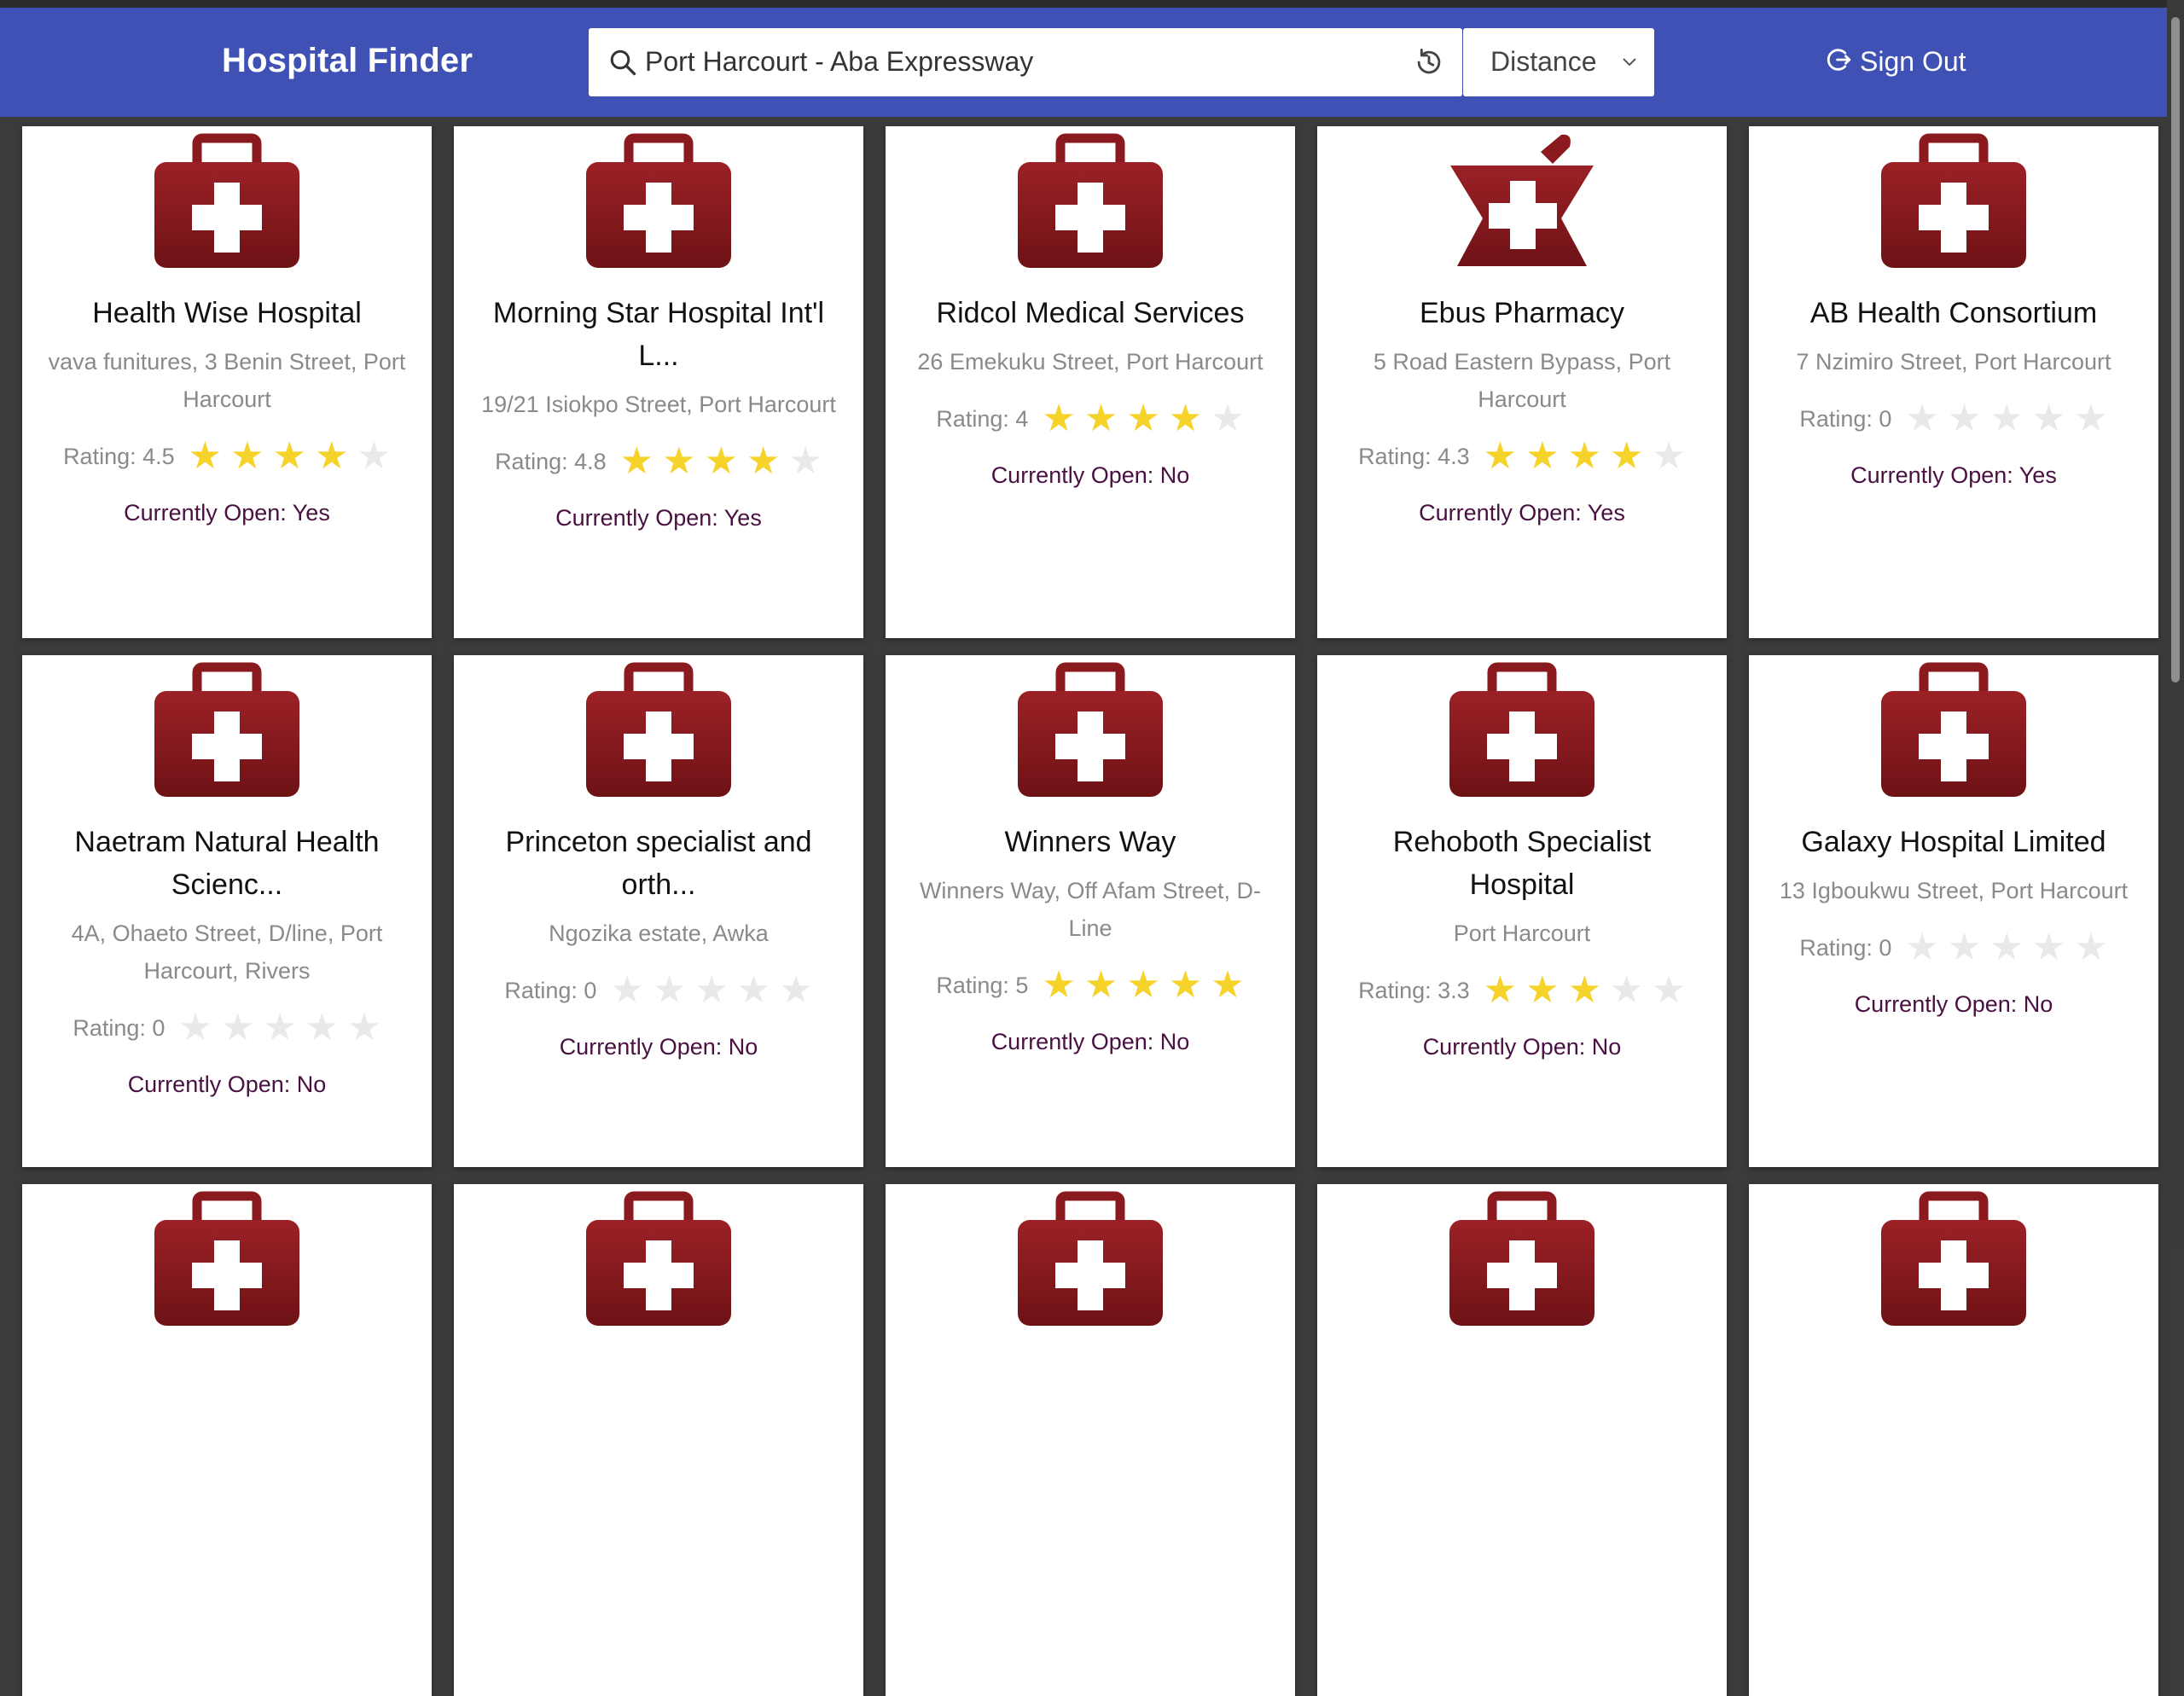 The width and height of the screenshot is (2184, 1696). I want to click on hospital-name: Winners Way, so click(1090, 842).